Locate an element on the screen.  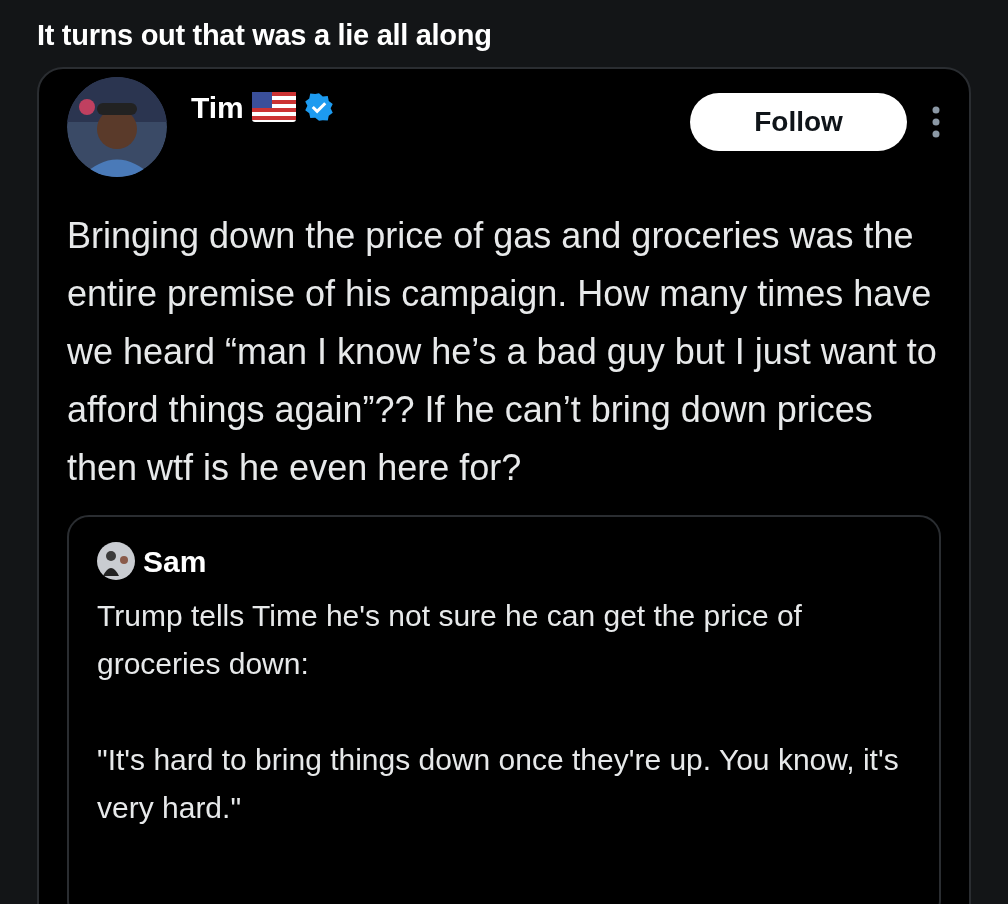
post-caption: It turns out that was a lie all along is located at coordinates (265, 35).